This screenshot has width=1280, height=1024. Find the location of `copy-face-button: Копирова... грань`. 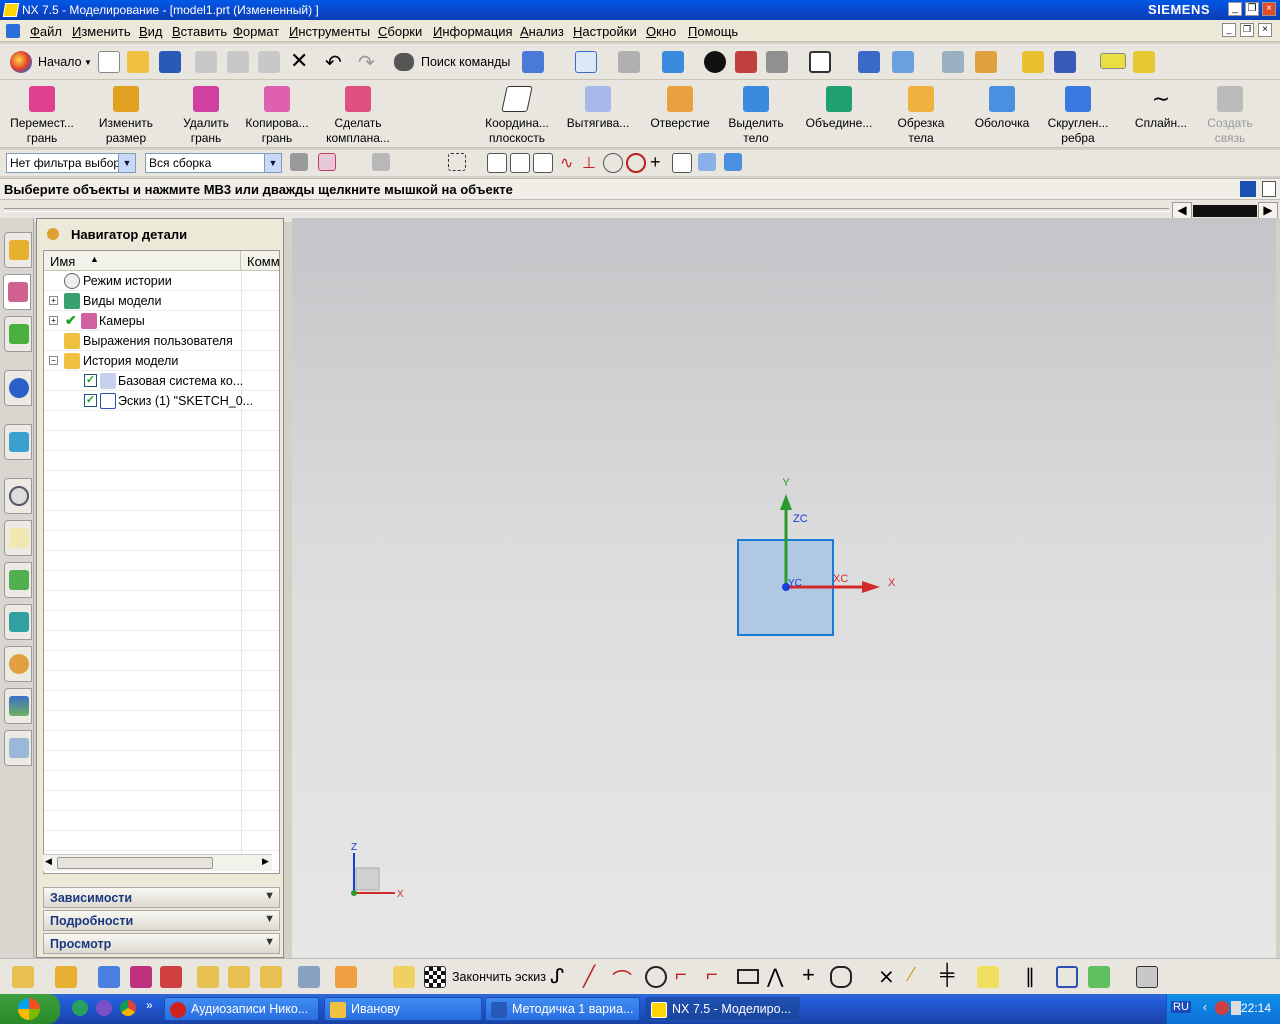

copy-face-button: Копирова... грань is located at coordinates (277, 114).